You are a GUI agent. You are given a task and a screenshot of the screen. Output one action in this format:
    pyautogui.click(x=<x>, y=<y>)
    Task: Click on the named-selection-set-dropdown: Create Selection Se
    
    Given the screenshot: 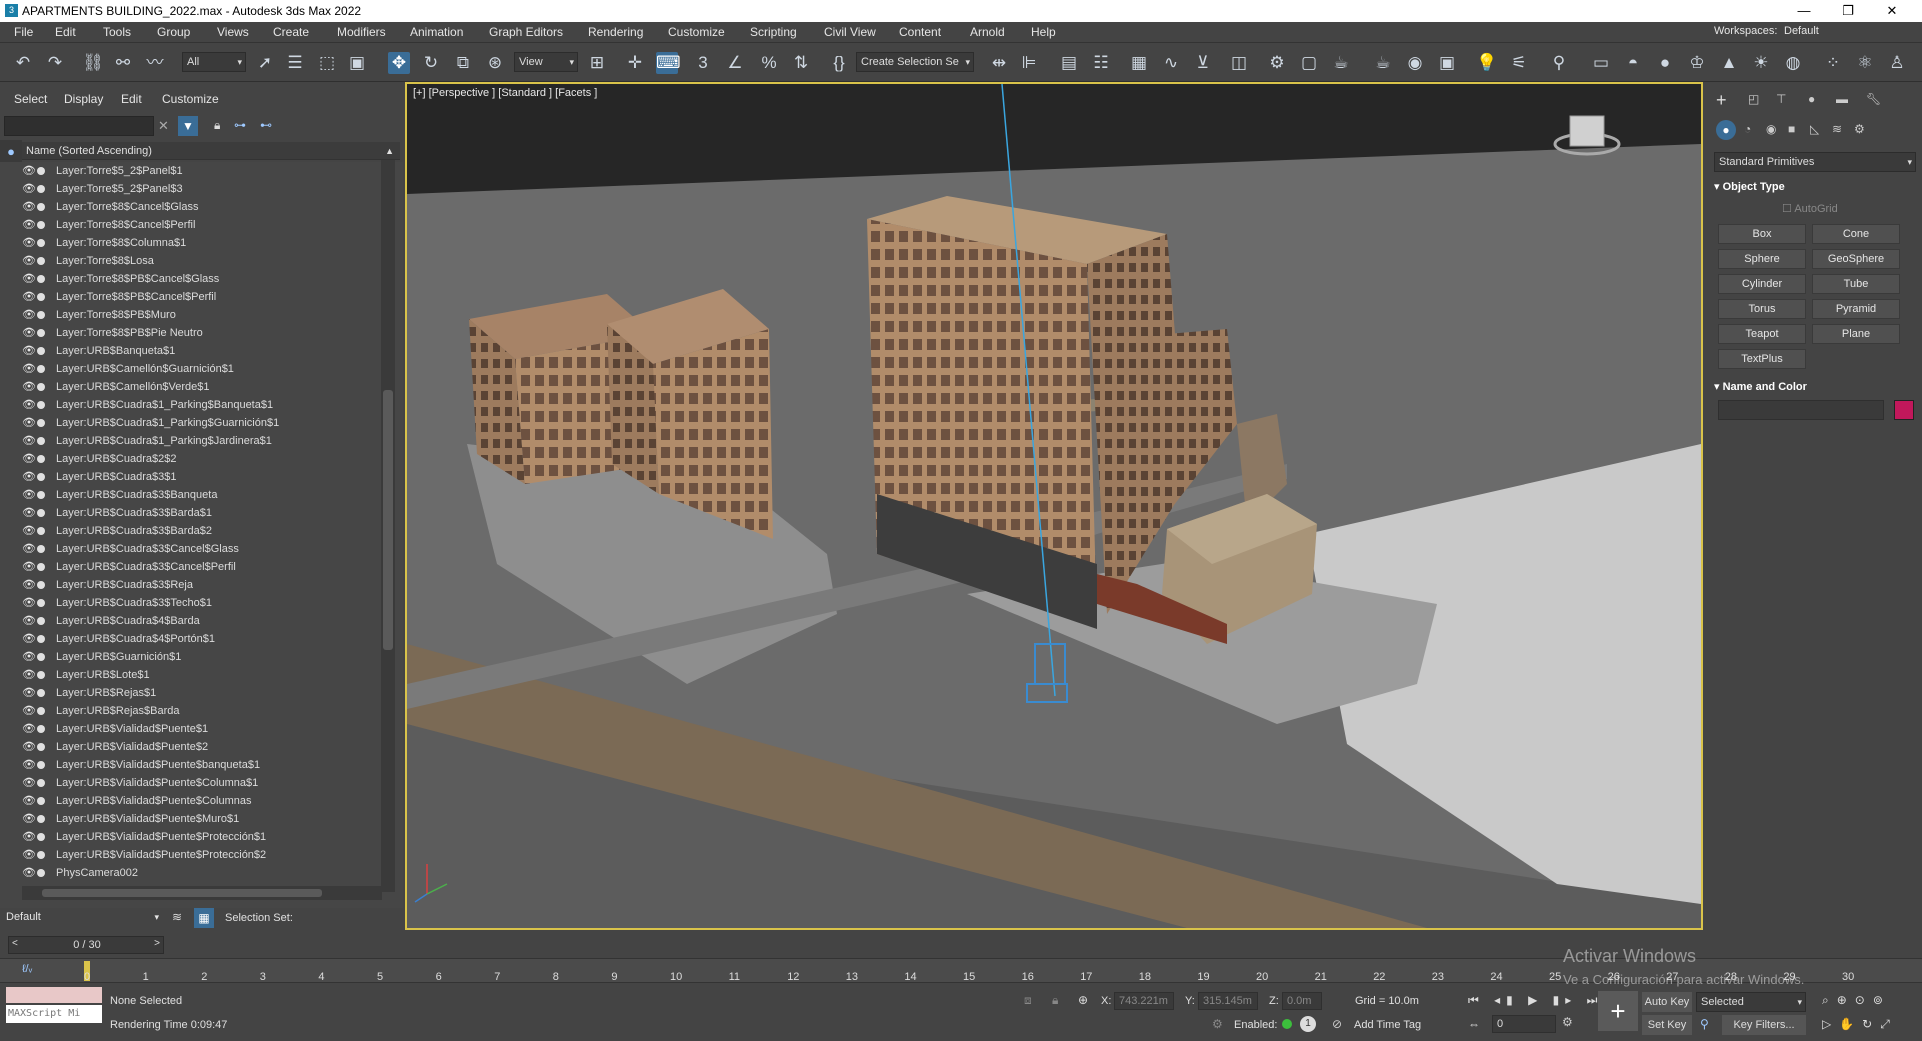 What is the action you would take?
    pyautogui.click(x=915, y=62)
    